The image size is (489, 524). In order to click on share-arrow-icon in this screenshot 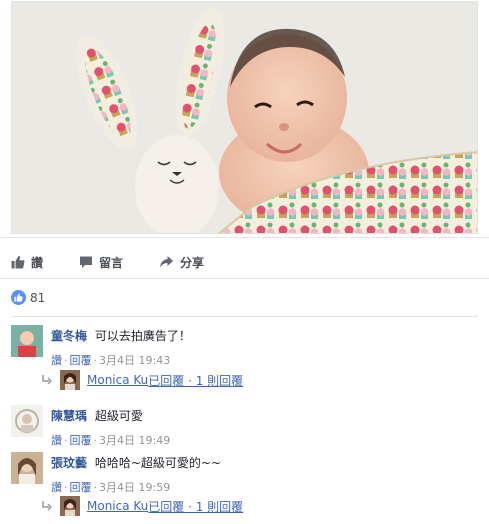, I will do `click(166, 262)`.